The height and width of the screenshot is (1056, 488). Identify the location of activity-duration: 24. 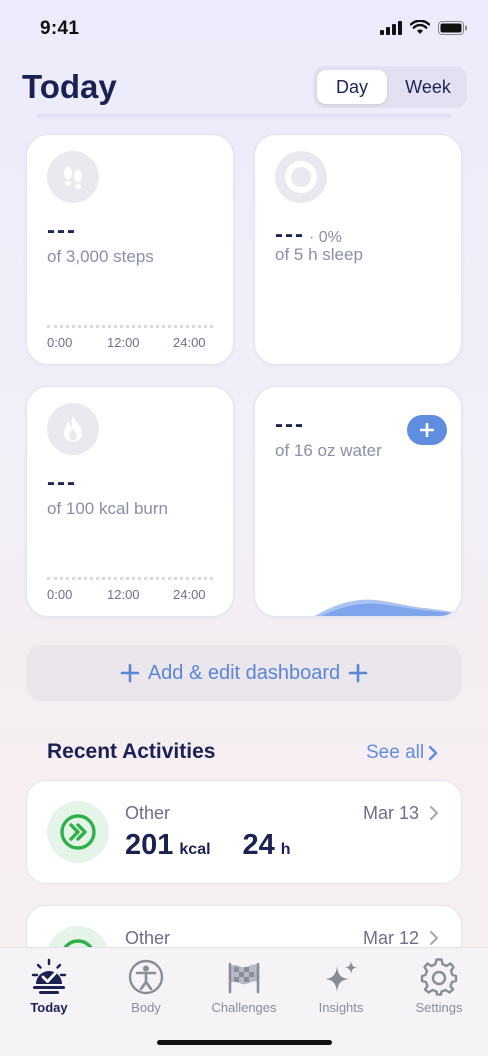
(258, 845).